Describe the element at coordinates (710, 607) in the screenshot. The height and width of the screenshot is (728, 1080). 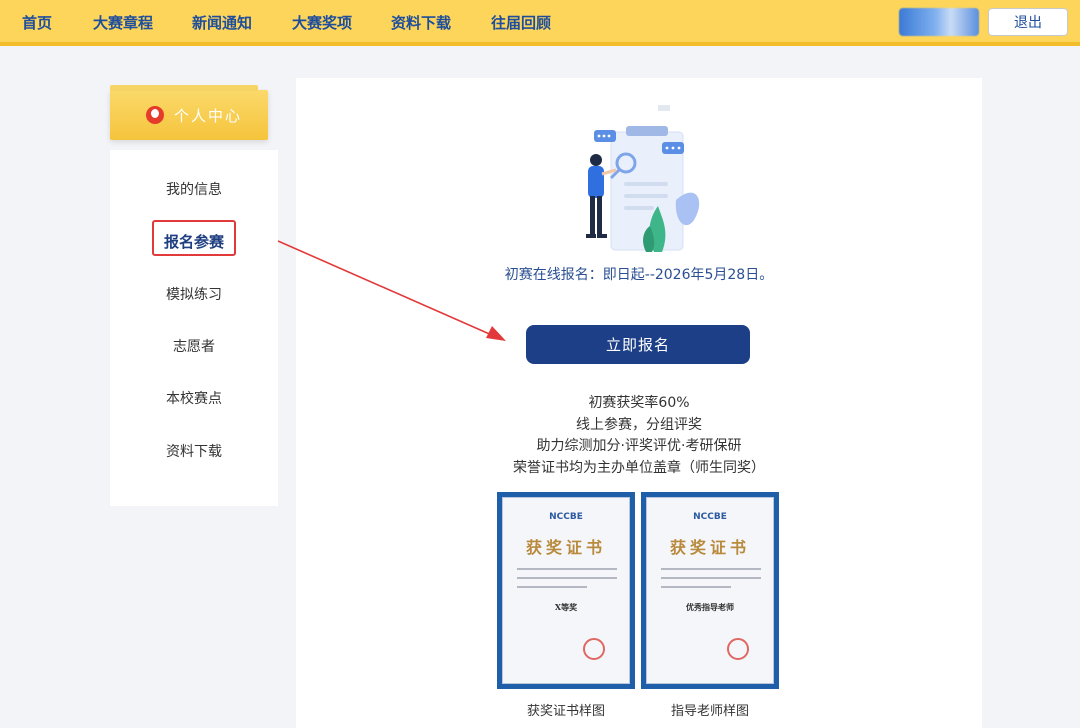
I see `certificate-award: 优秀指导老师` at that location.